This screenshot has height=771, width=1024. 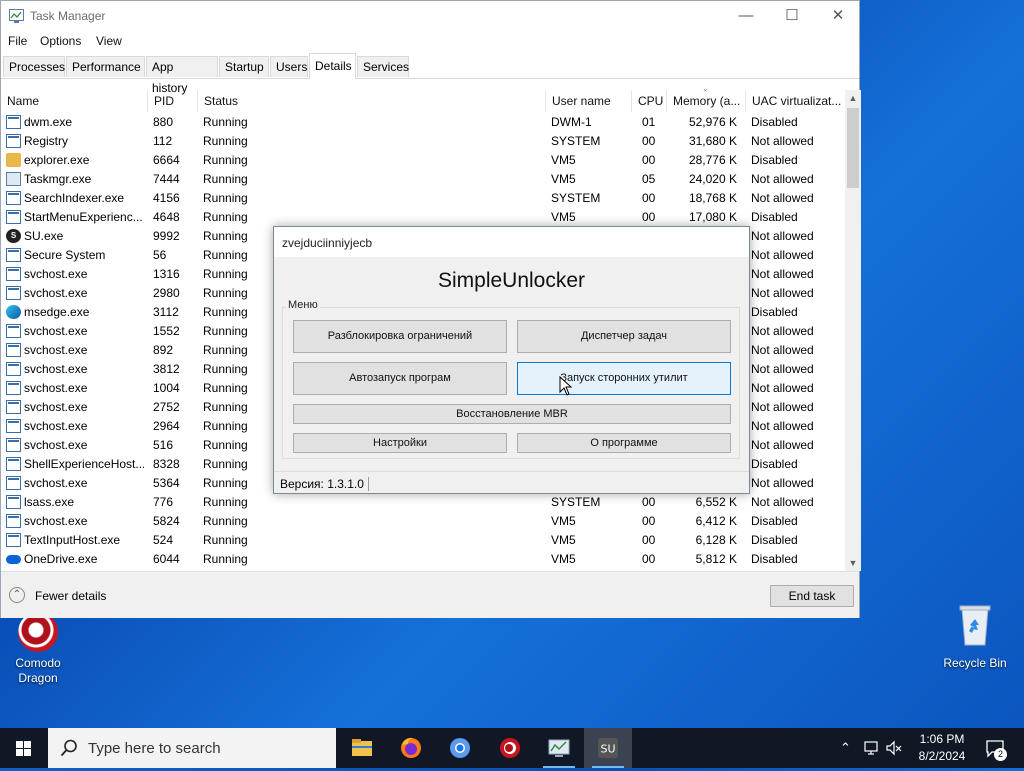 I want to click on cell-pid: 7444, so click(x=166, y=179).